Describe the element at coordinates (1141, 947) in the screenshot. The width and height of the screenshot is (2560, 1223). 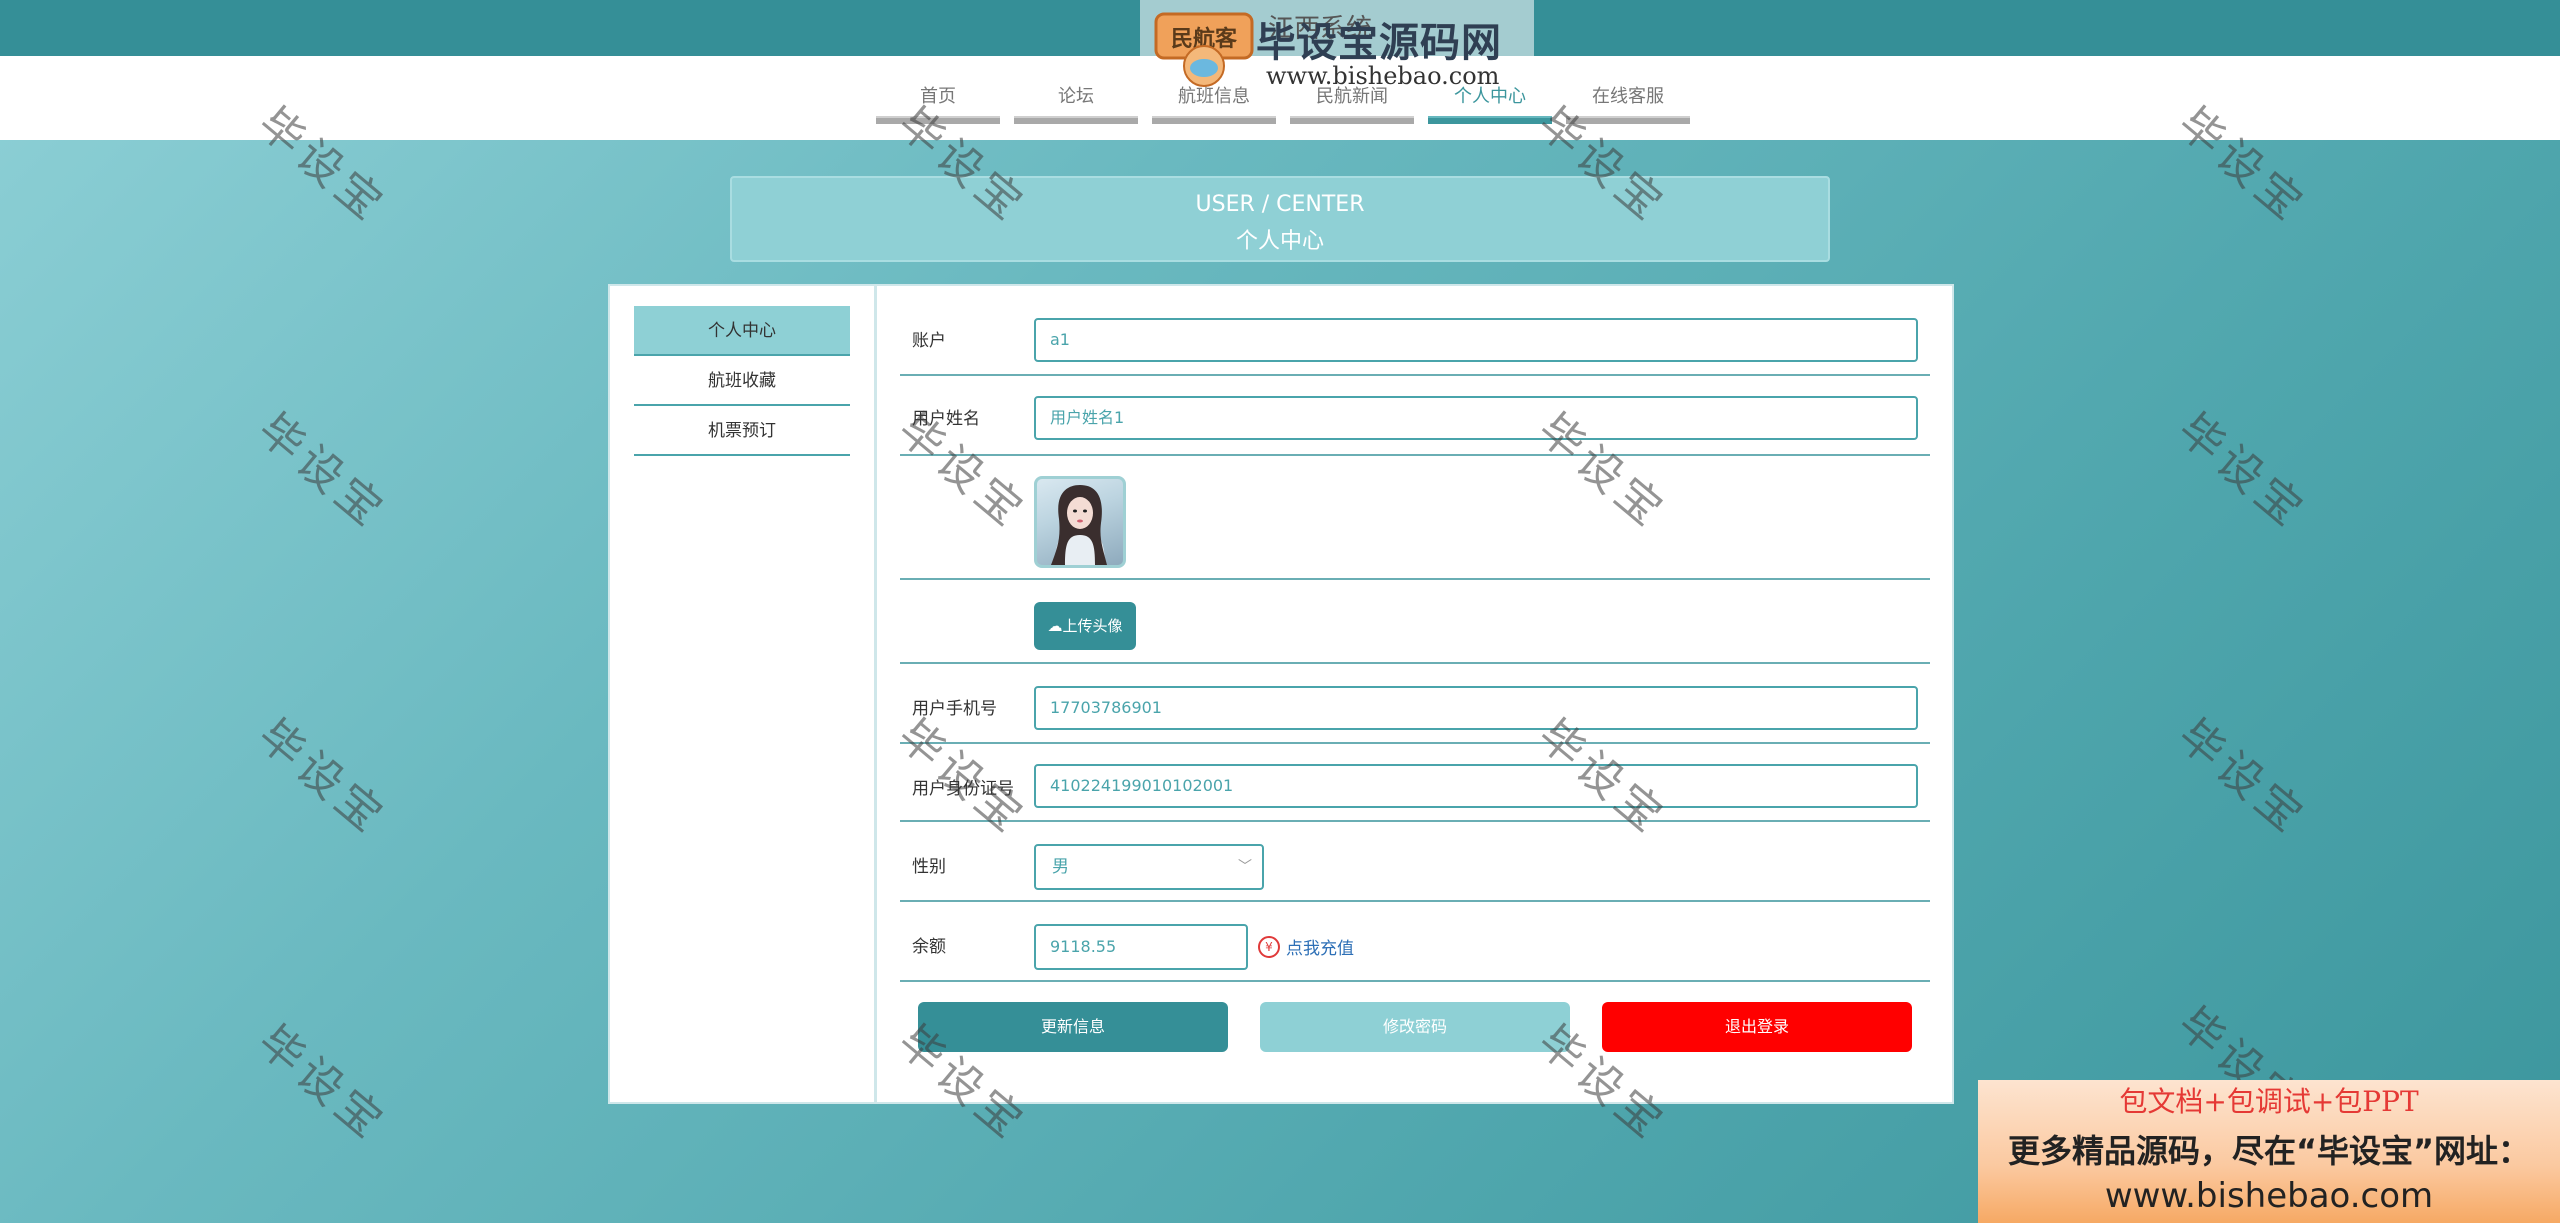
I see `balance-input: 9118.55` at that location.